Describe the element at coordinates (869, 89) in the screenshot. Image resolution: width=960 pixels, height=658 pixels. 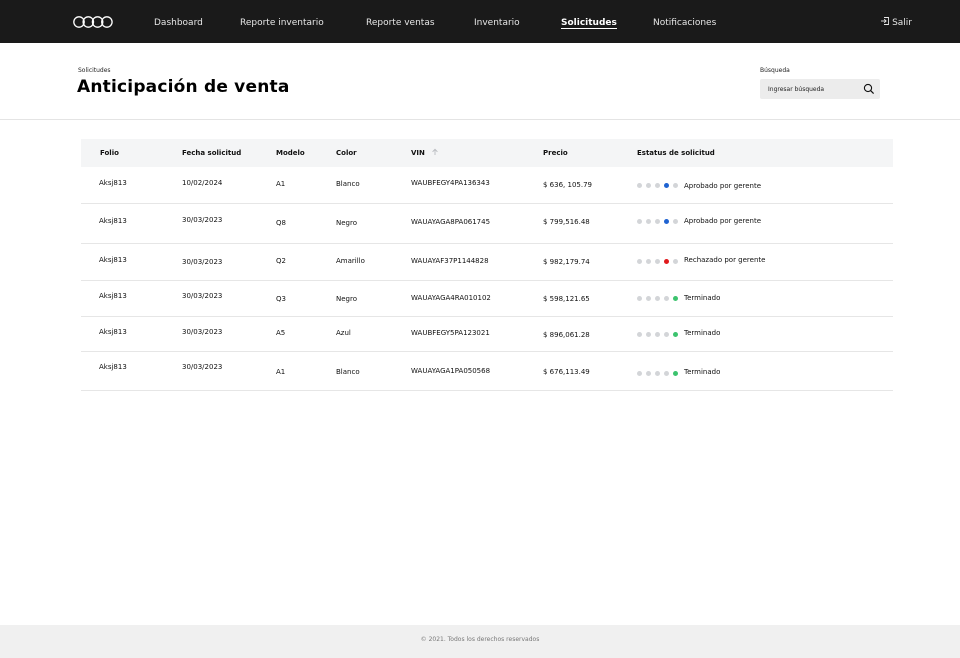
I see `search-icon` at that location.